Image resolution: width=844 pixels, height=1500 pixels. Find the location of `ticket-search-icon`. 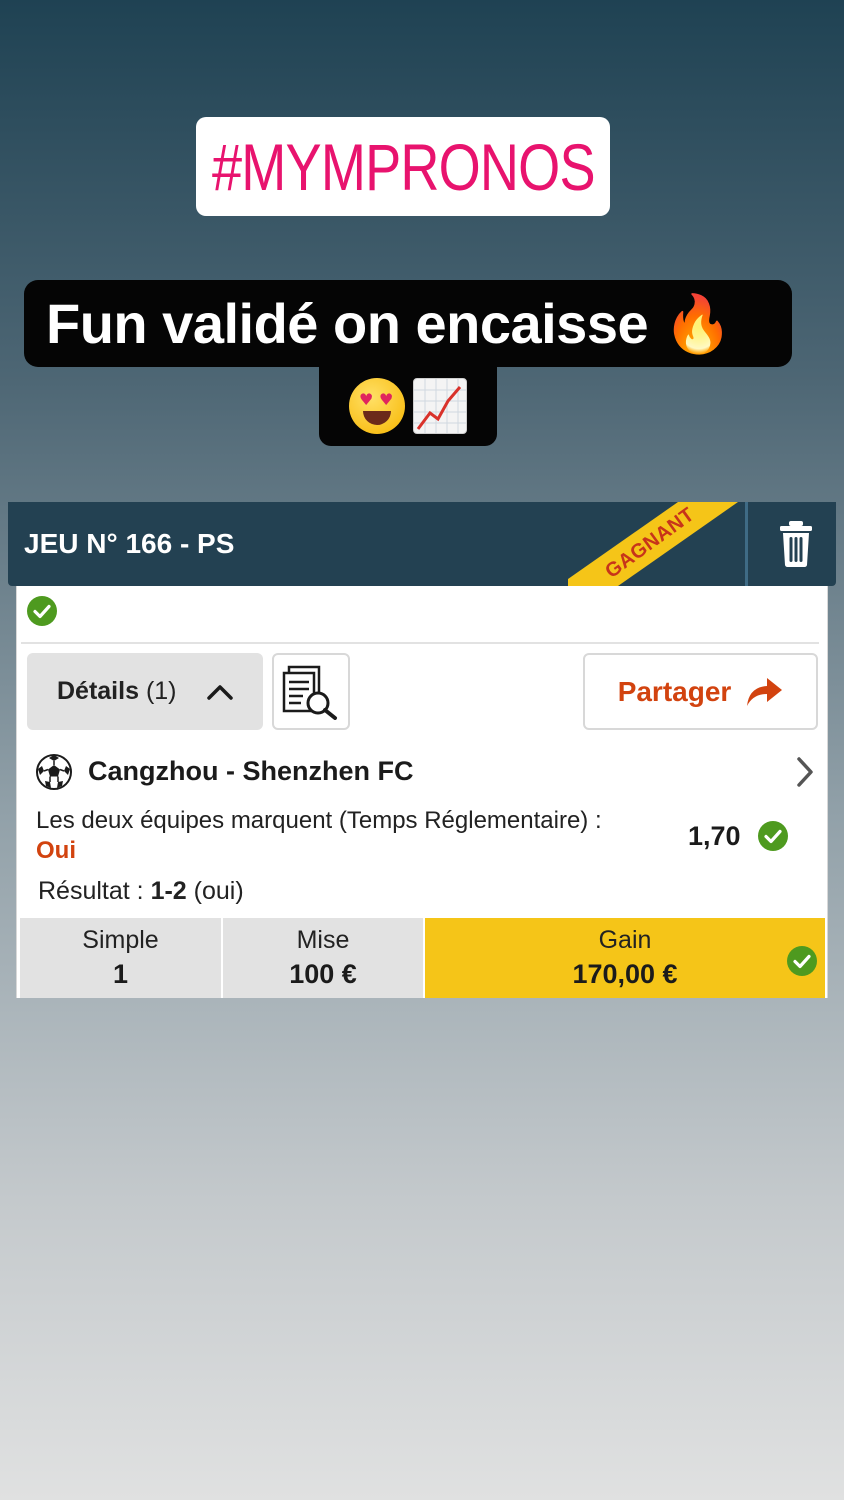

ticket-search-icon is located at coordinates (309, 692).